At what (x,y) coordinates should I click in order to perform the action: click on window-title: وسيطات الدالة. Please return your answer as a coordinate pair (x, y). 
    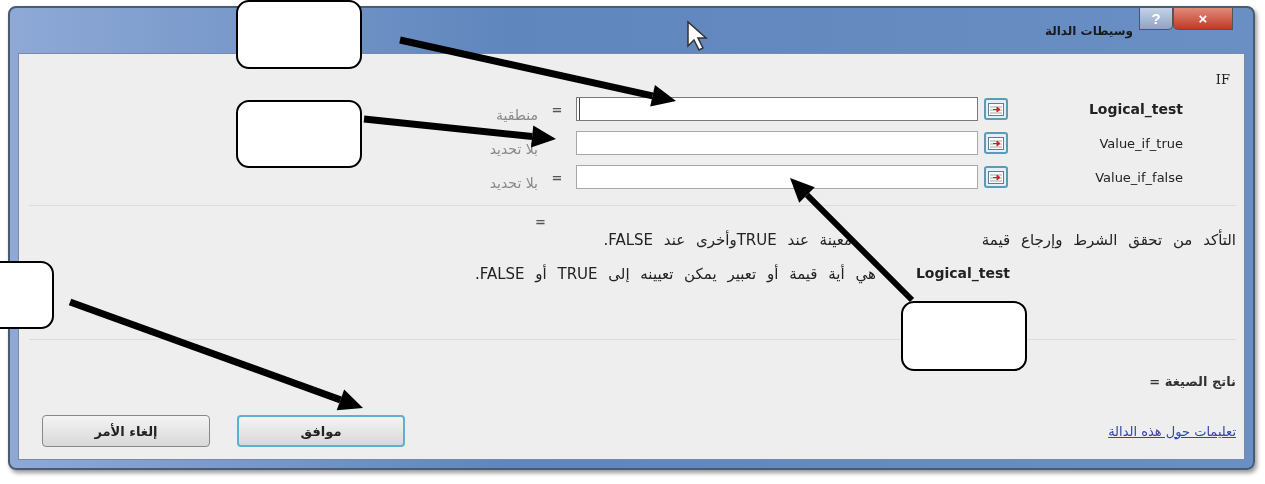
    Looking at the image, I should click on (1088, 31).